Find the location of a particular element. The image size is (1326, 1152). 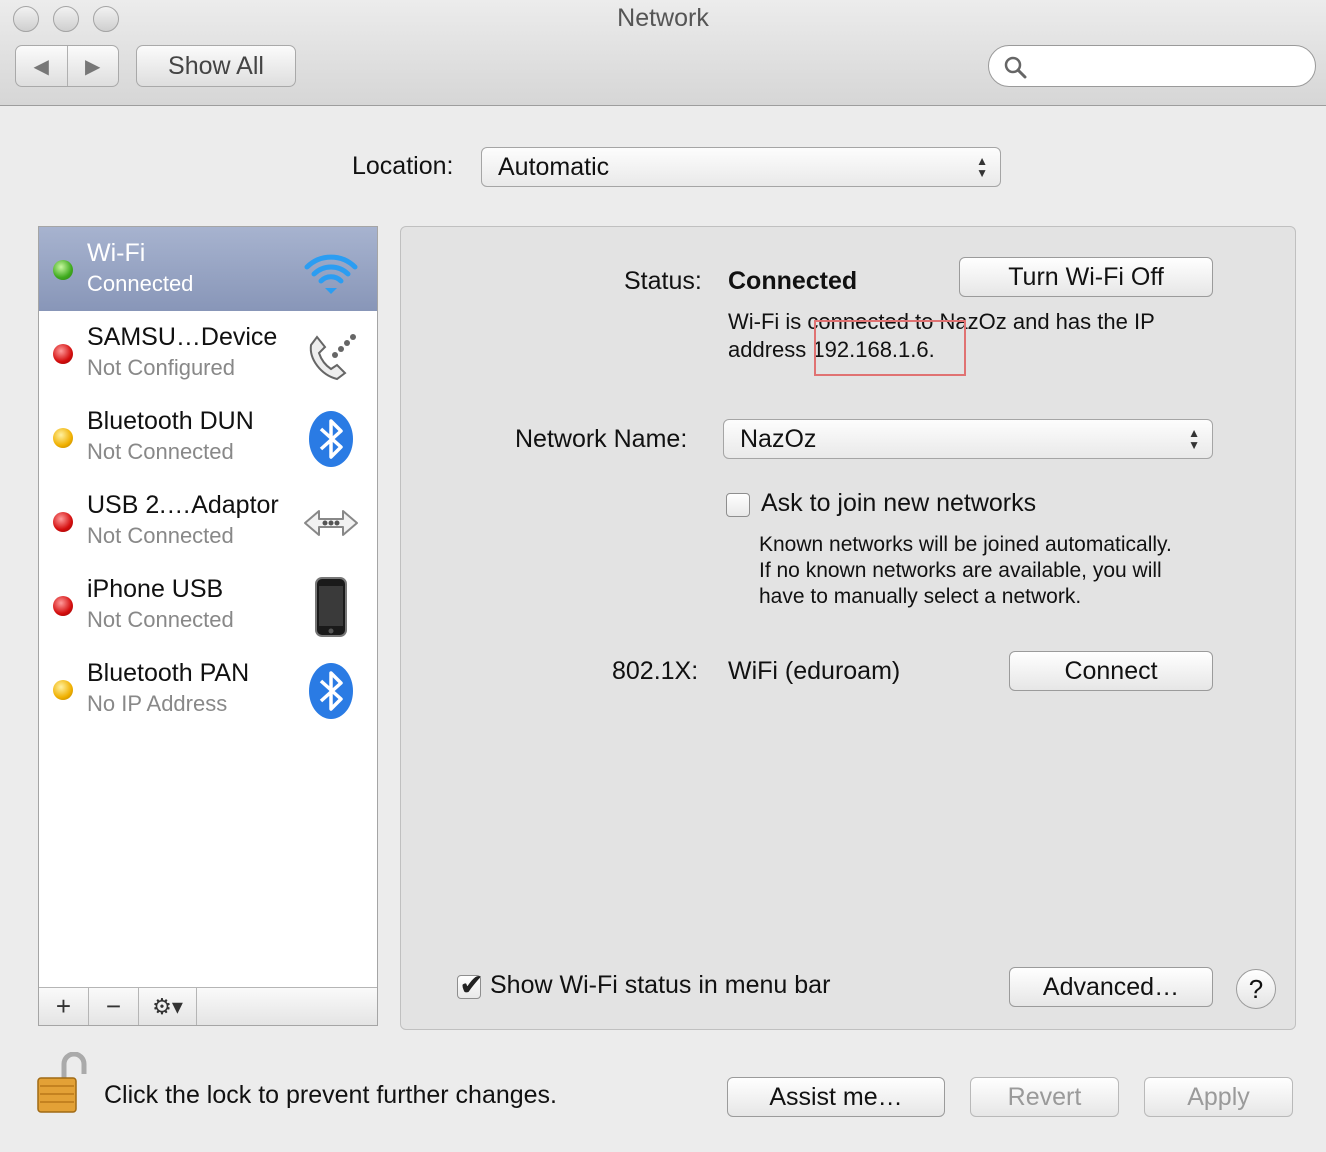

service-item-samsung: SAMSU…Device Not Configured is located at coordinates (208, 353).